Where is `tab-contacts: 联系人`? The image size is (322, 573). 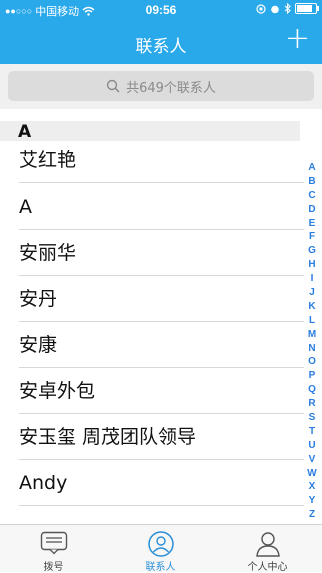
tab-contacts: 联系人 is located at coordinates (160, 549).